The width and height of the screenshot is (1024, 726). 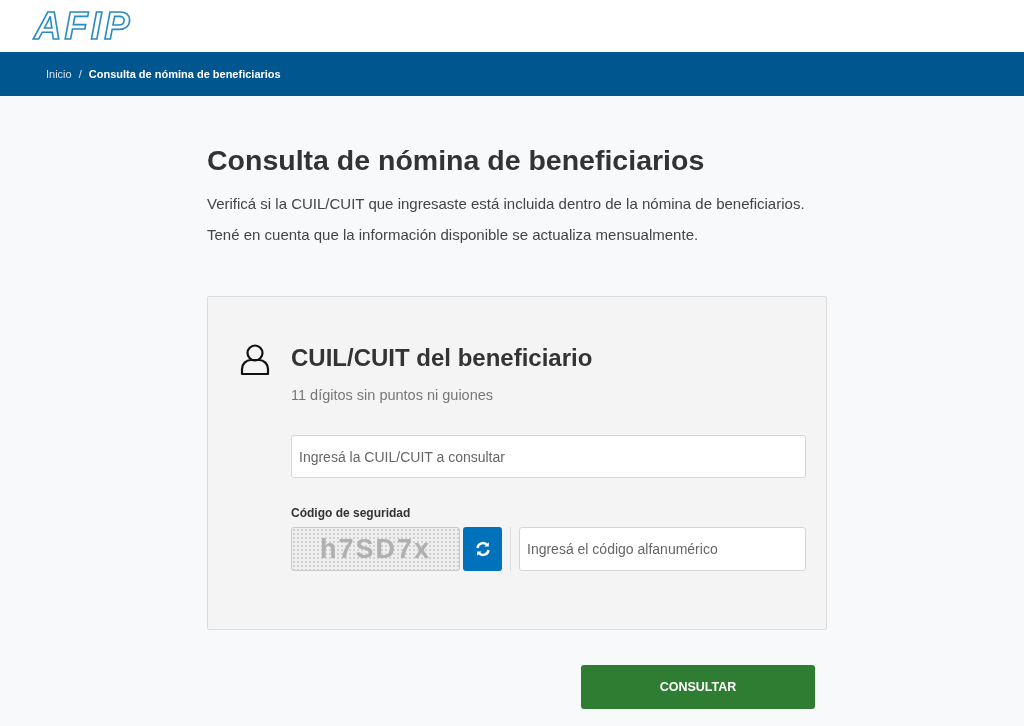 I want to click on refresh-captcha-button, so click(x=482, y=549).